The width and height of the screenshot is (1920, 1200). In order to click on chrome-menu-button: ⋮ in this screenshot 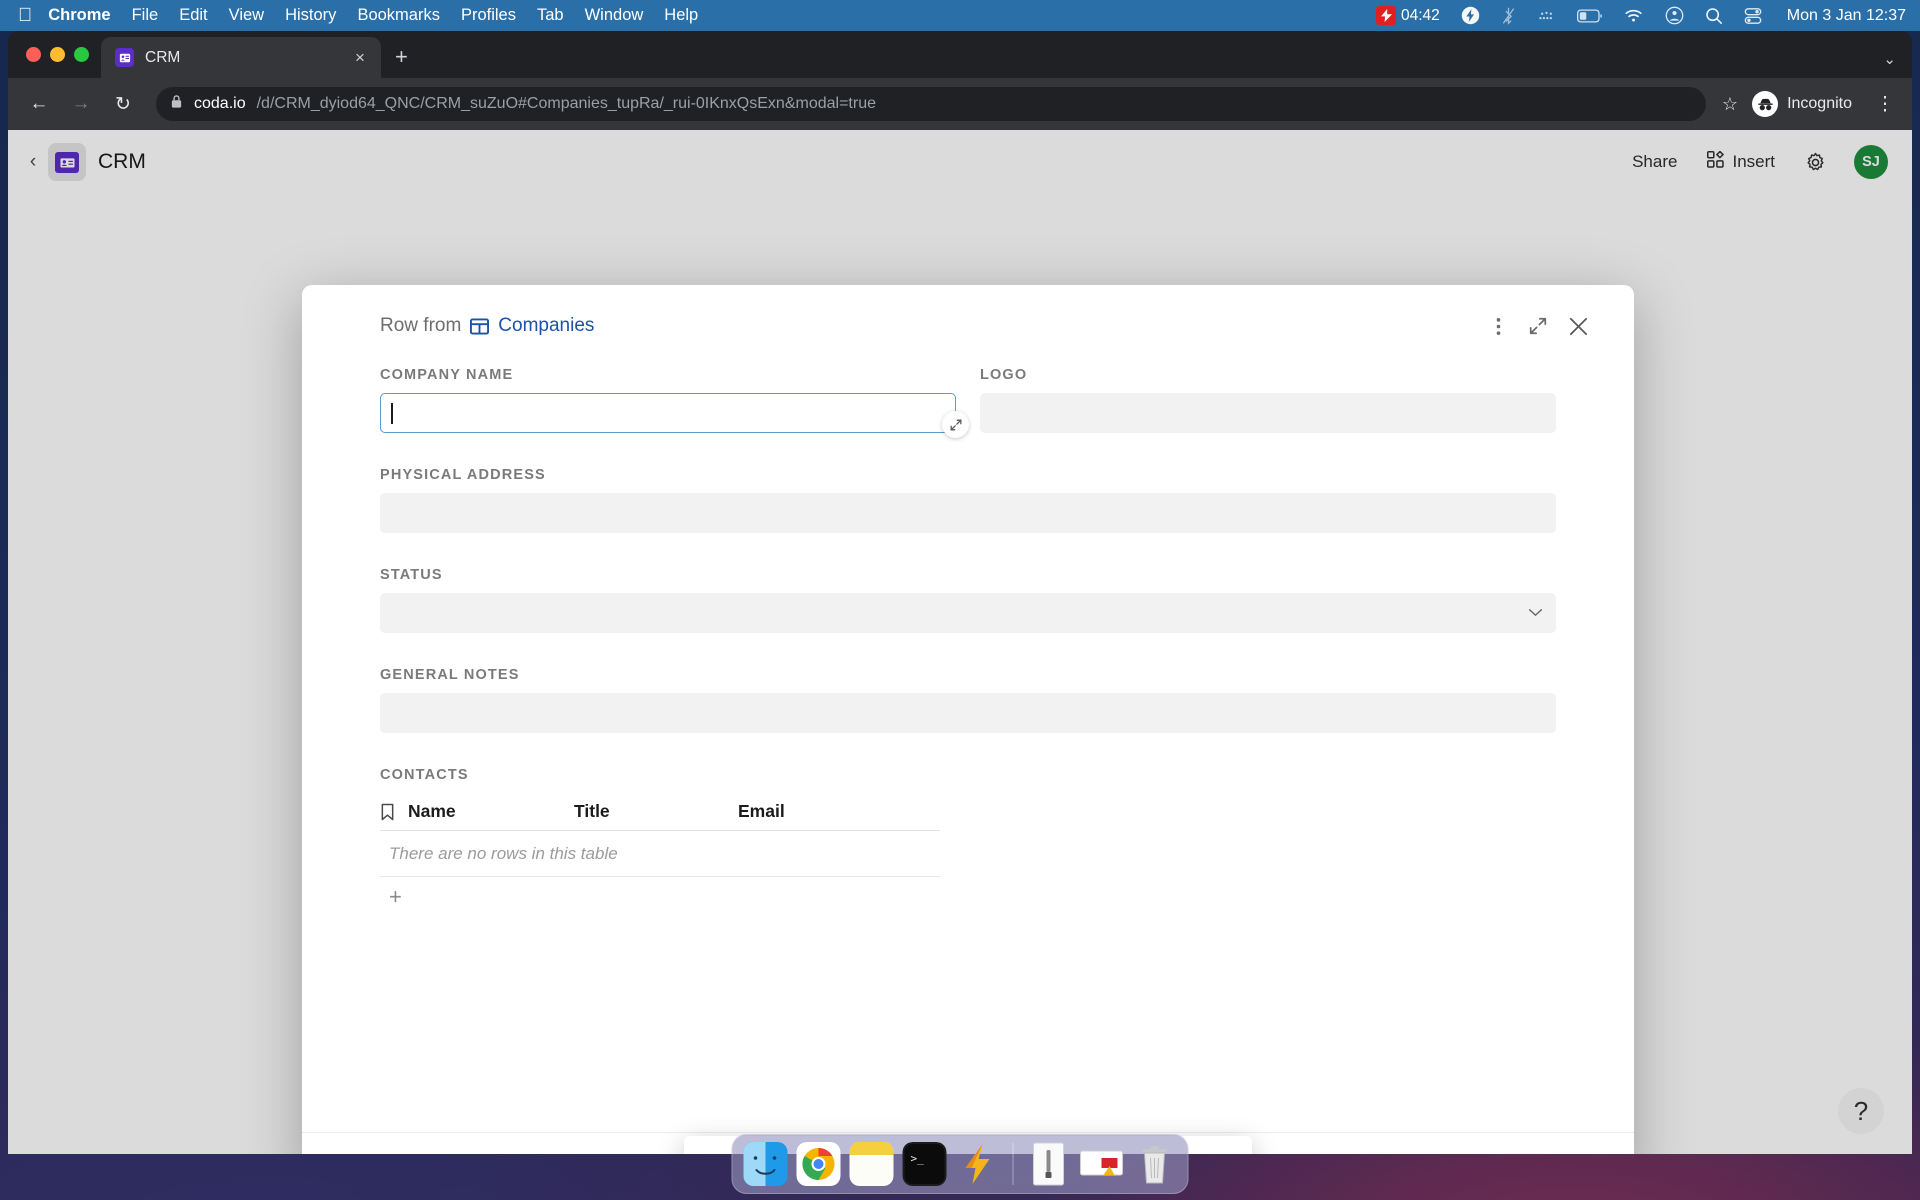, I will do `click(1885, 104)`.